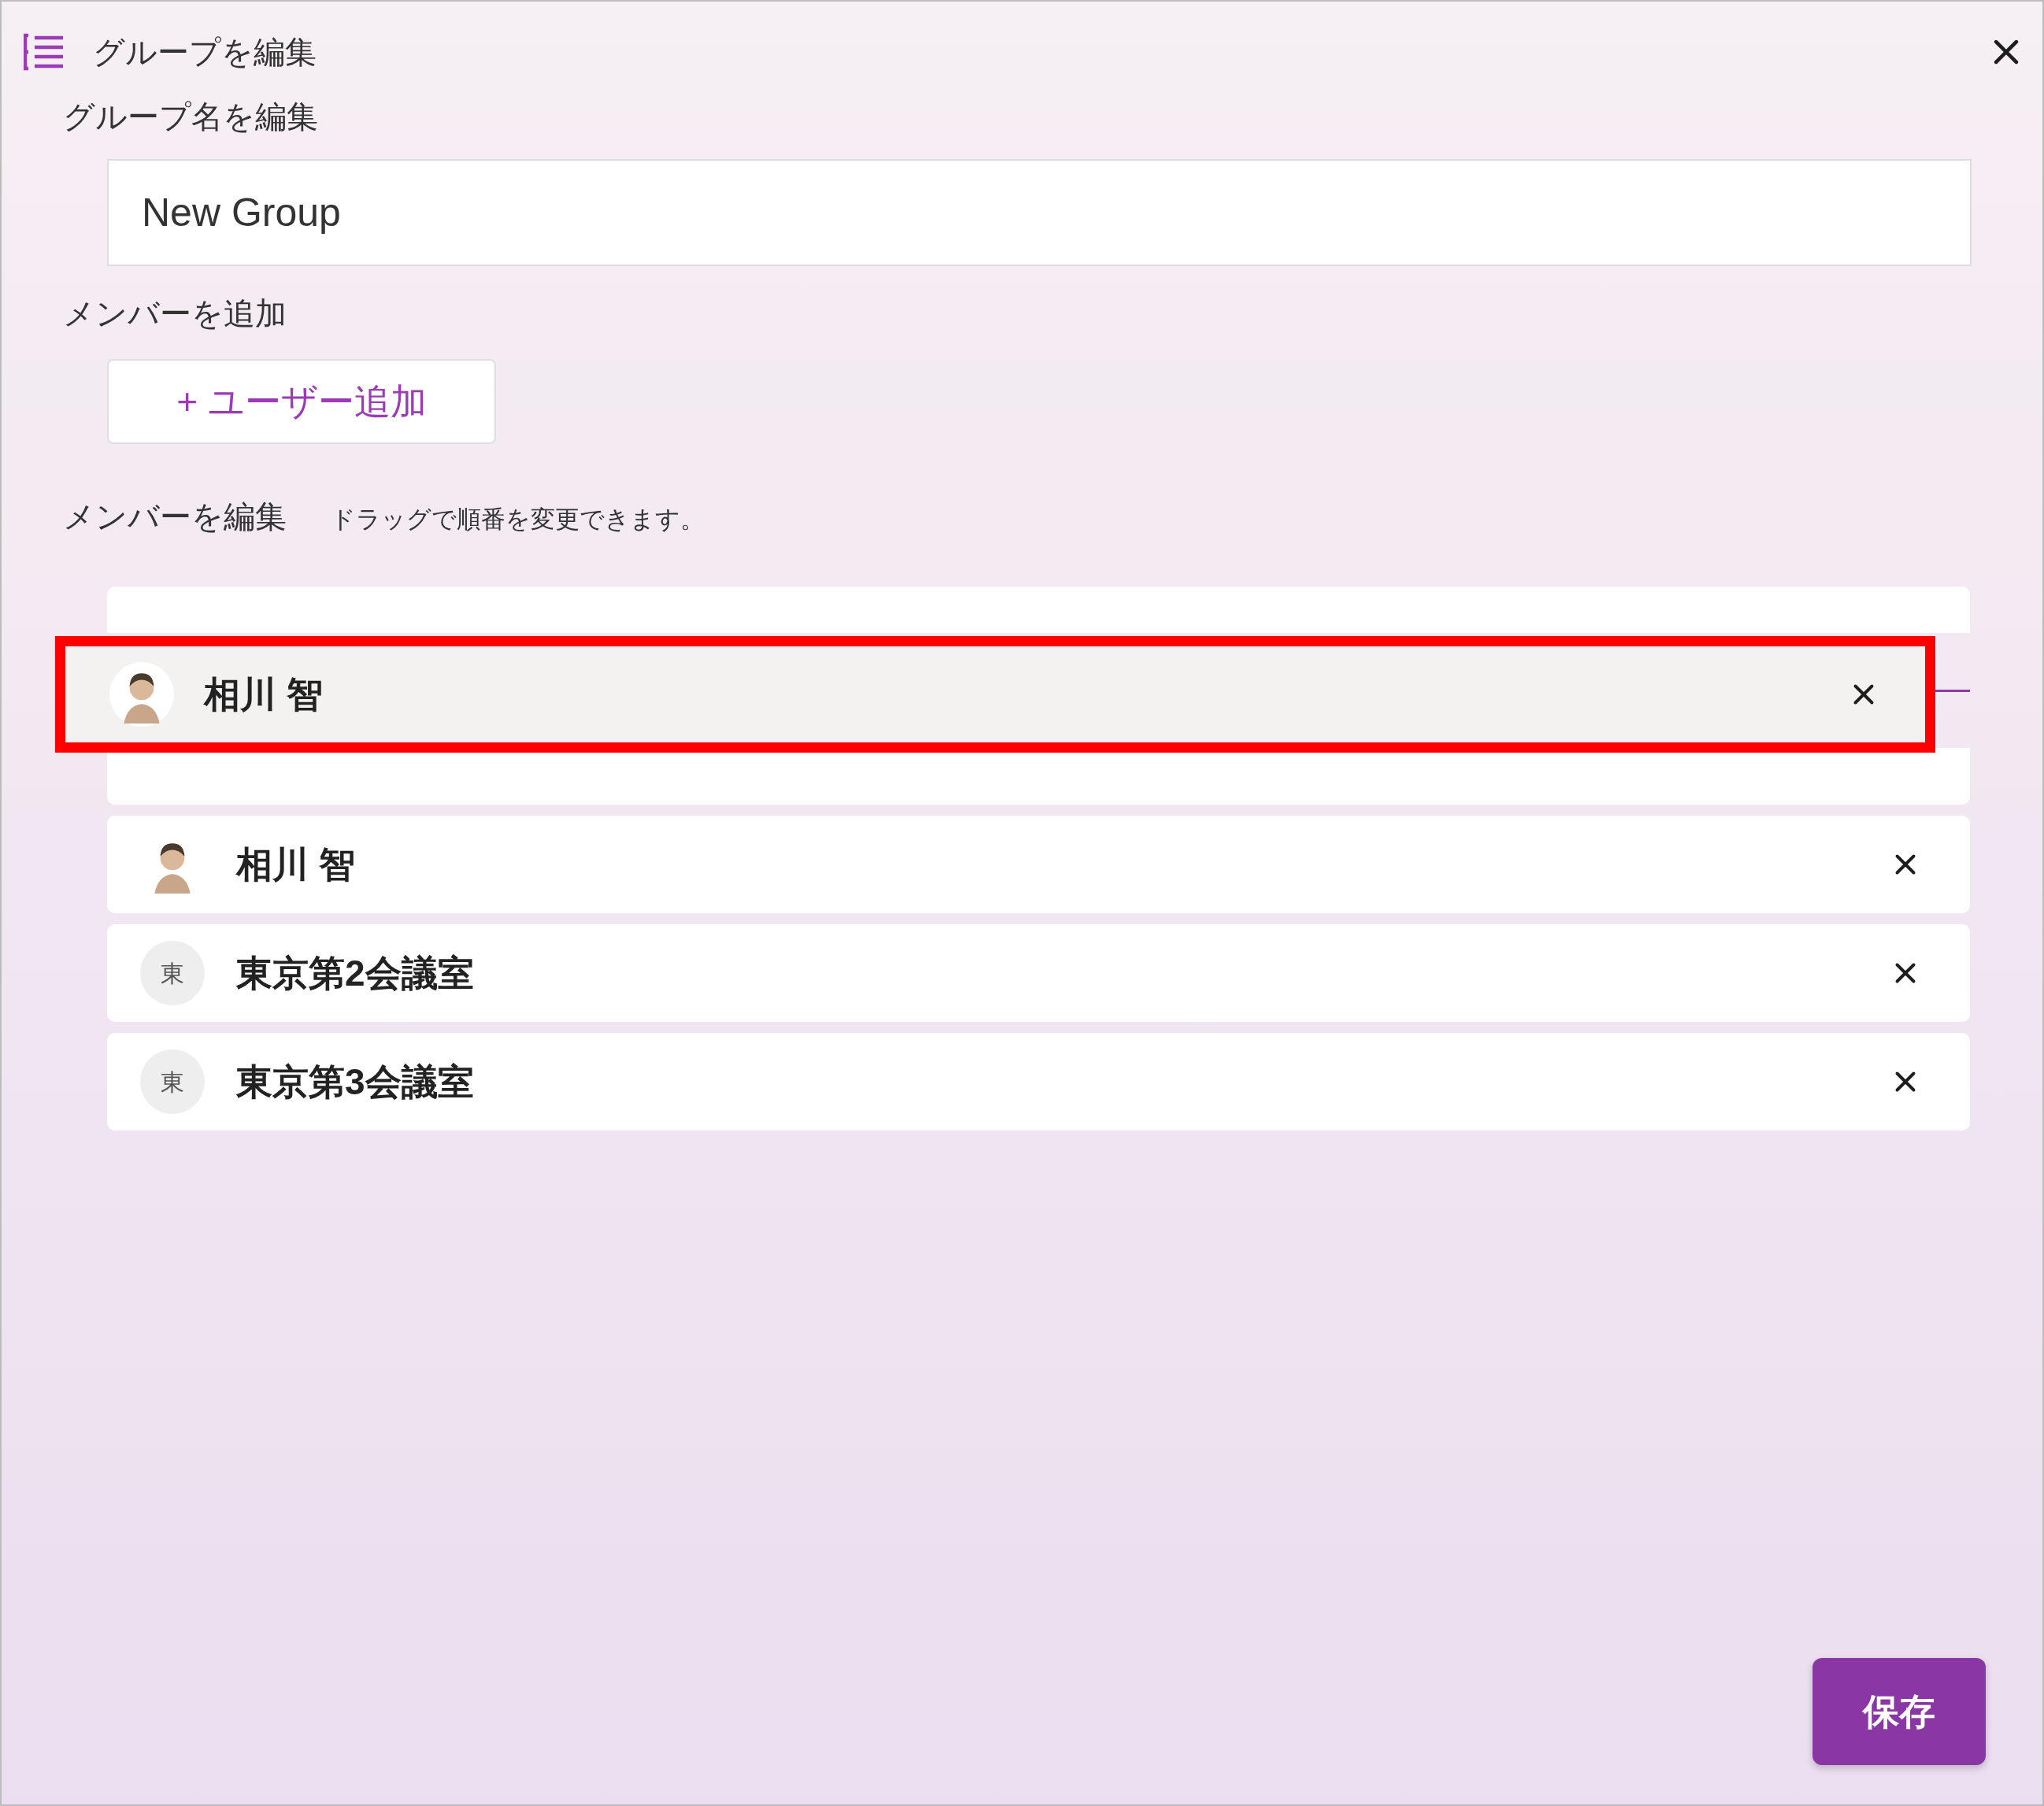  Describe the element at coordinates (190, 117) in the screenshot. I see `group-name-label: グループ名を編集` at that location.